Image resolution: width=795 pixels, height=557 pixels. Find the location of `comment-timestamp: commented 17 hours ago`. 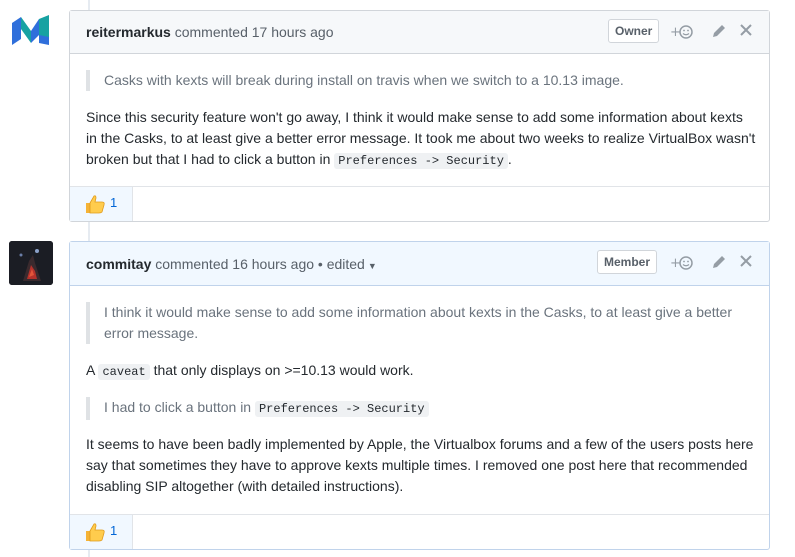

comment-timestamp: commented 17 hours ago is located at coordinates (252, 32).